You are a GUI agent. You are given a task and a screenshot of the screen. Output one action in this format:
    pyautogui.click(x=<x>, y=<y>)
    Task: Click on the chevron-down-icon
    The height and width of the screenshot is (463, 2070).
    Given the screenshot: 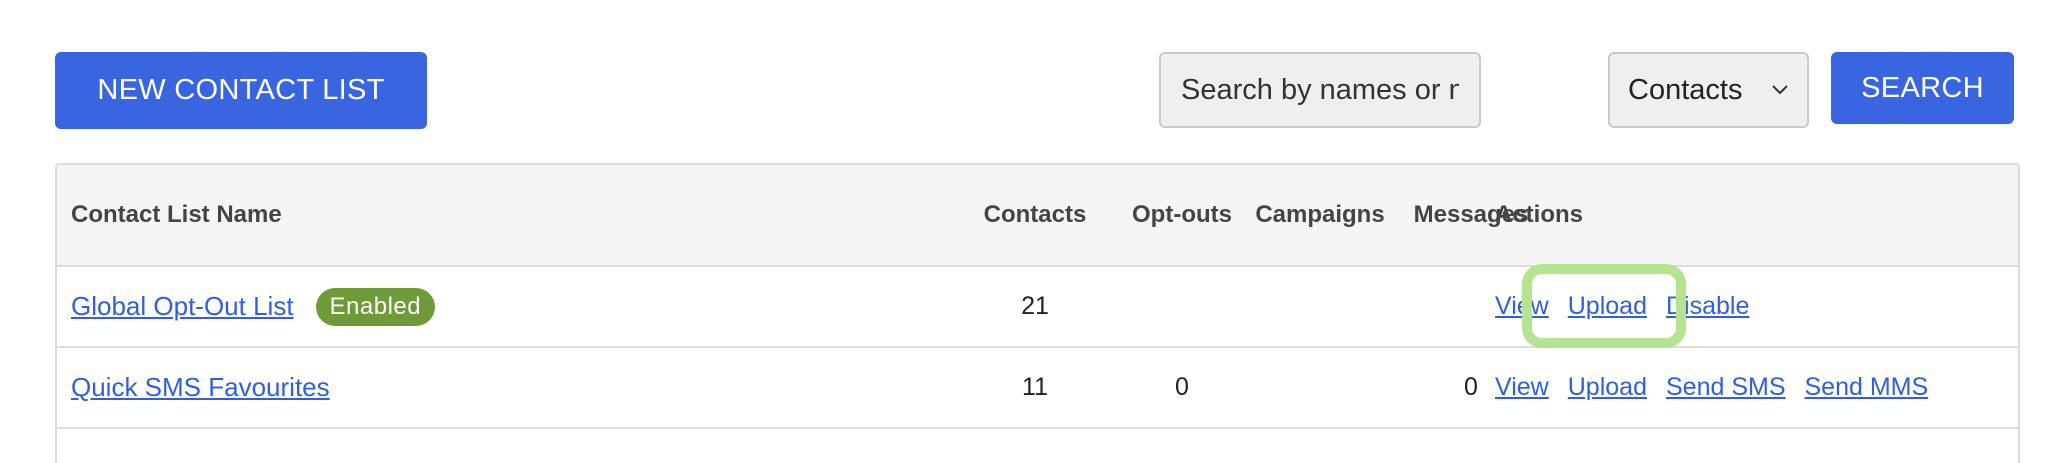 What is the action you would take?
    pyautogui.click(x=1780, y=90)
    